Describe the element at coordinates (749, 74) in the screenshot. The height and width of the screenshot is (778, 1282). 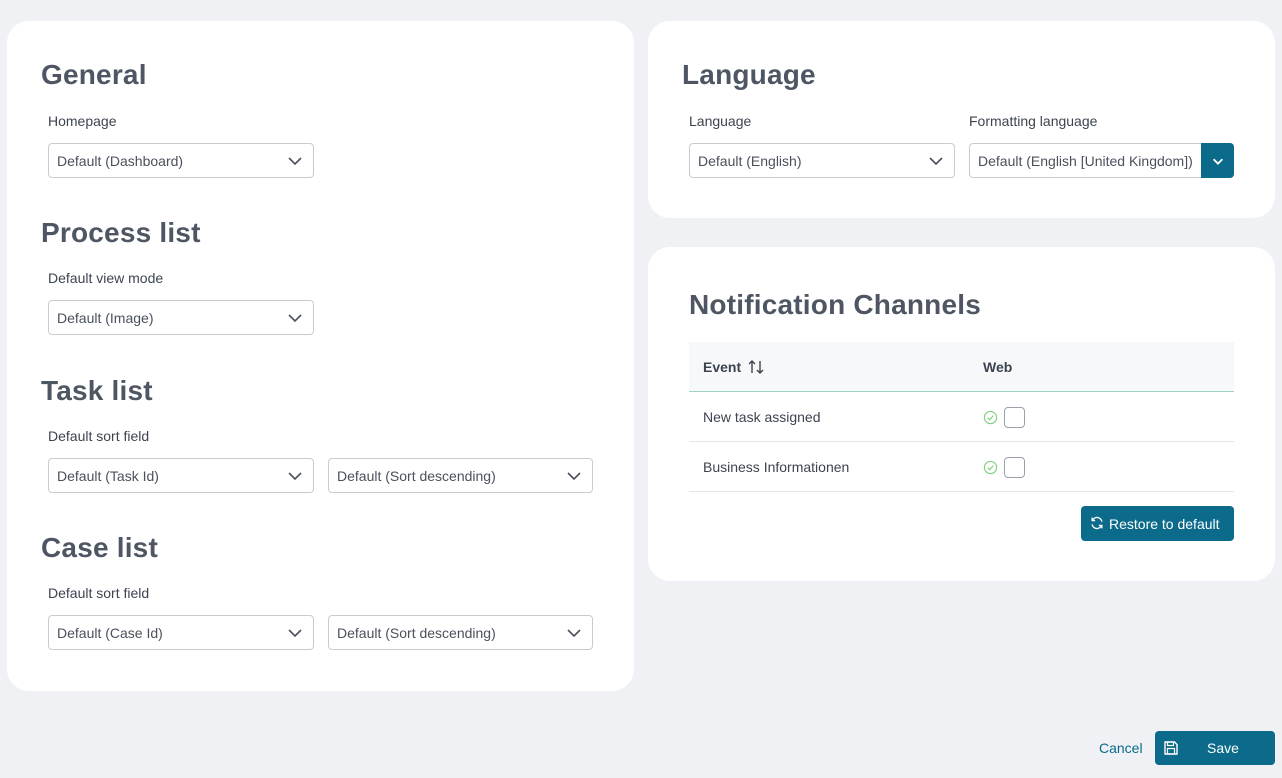
I see `language-heading: Language` at that location.